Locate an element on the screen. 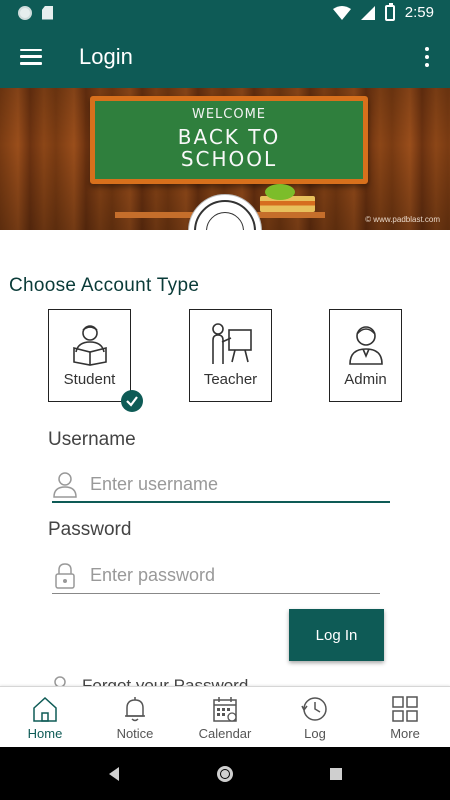 The image size is (450, 800). username-field is located at coordinates (221, 485).